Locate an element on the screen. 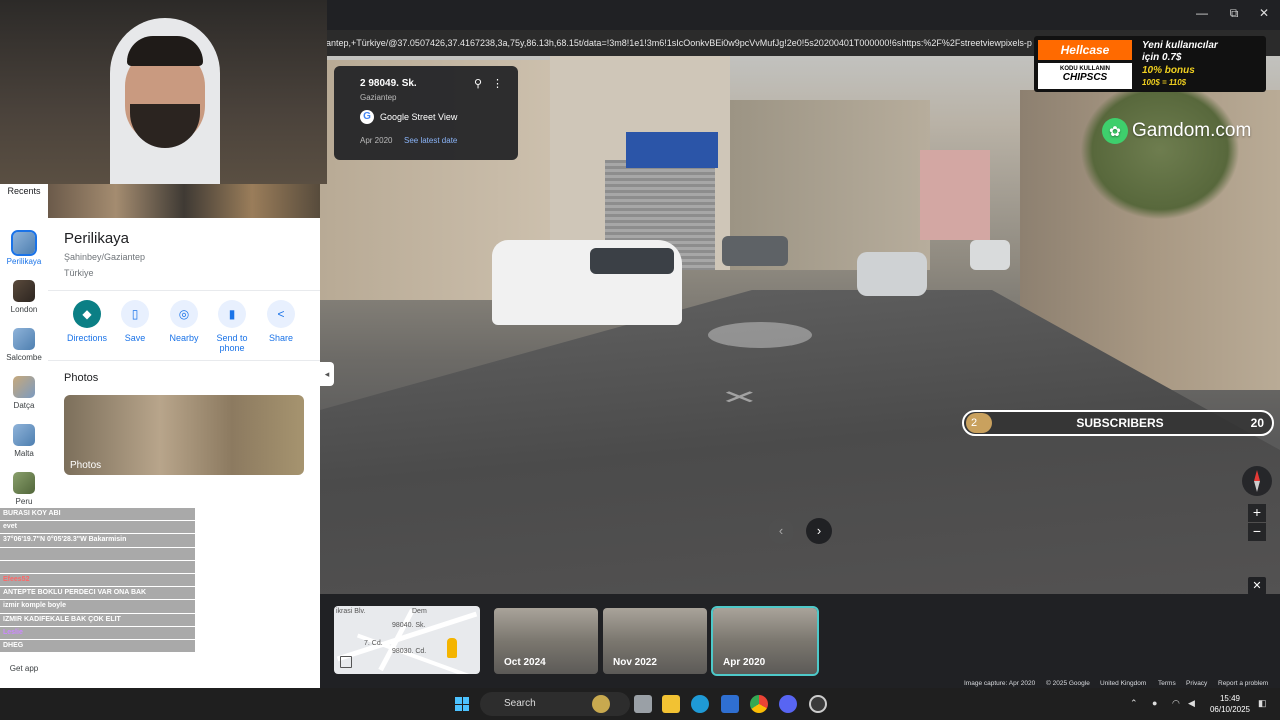 The width and height of the screenshot is (1280, 720). navigation-arrow is located at coordinates (760, 335).